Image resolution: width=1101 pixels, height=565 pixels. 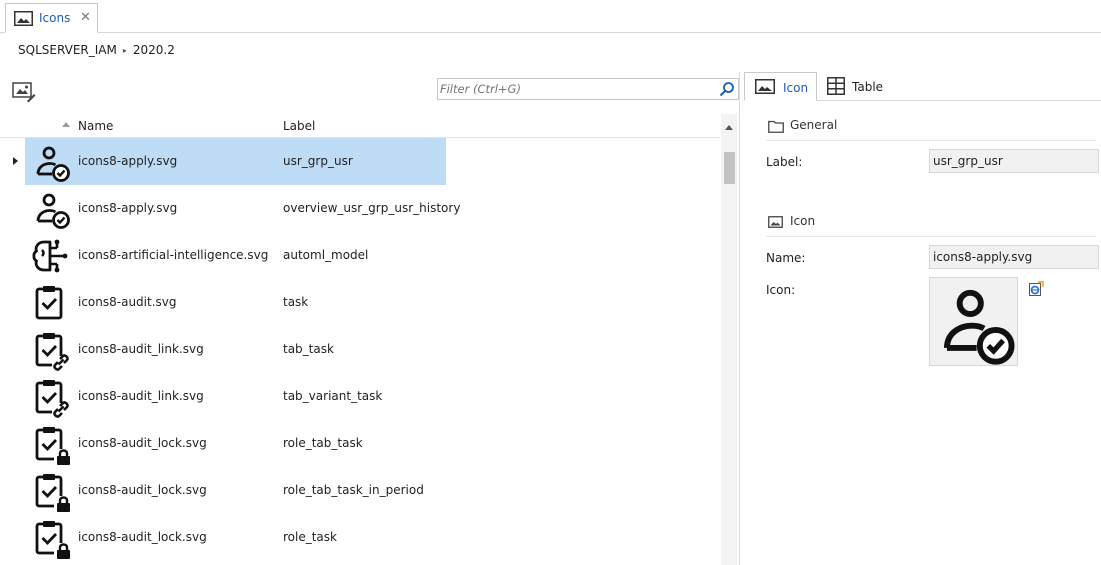 What do you see at coordinates (310, 537) in the screenshot?
I see `cell-label: role_task` at bounding box center [310, 537].